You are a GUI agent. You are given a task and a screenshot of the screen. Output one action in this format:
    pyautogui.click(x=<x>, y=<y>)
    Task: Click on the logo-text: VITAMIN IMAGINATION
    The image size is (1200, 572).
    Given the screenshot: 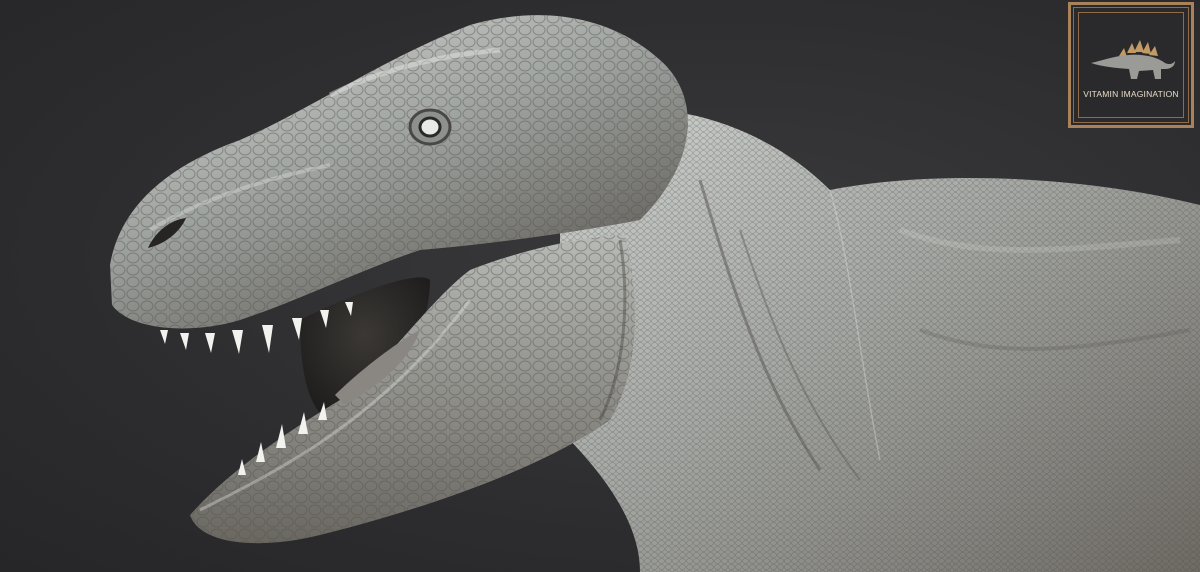 What is the action you would take?
    pyautogui.click(x=1131, y=94)
    